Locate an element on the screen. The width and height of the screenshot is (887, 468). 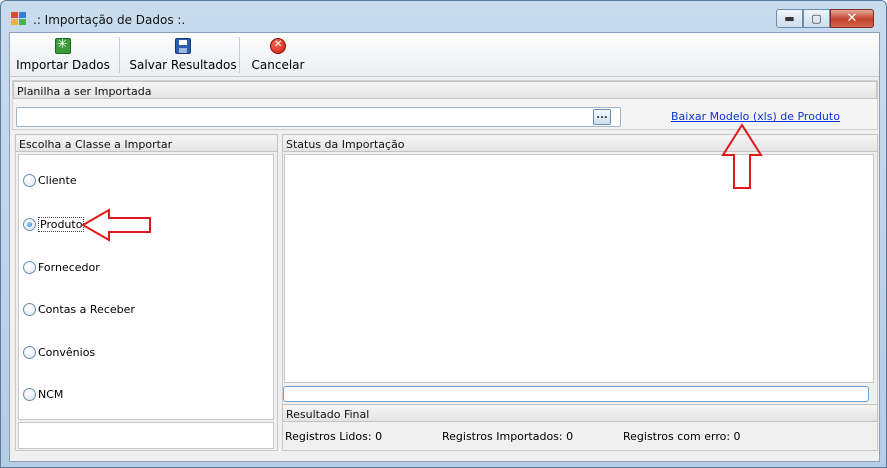
left-bottom-area is located at coordinates (146, 435).